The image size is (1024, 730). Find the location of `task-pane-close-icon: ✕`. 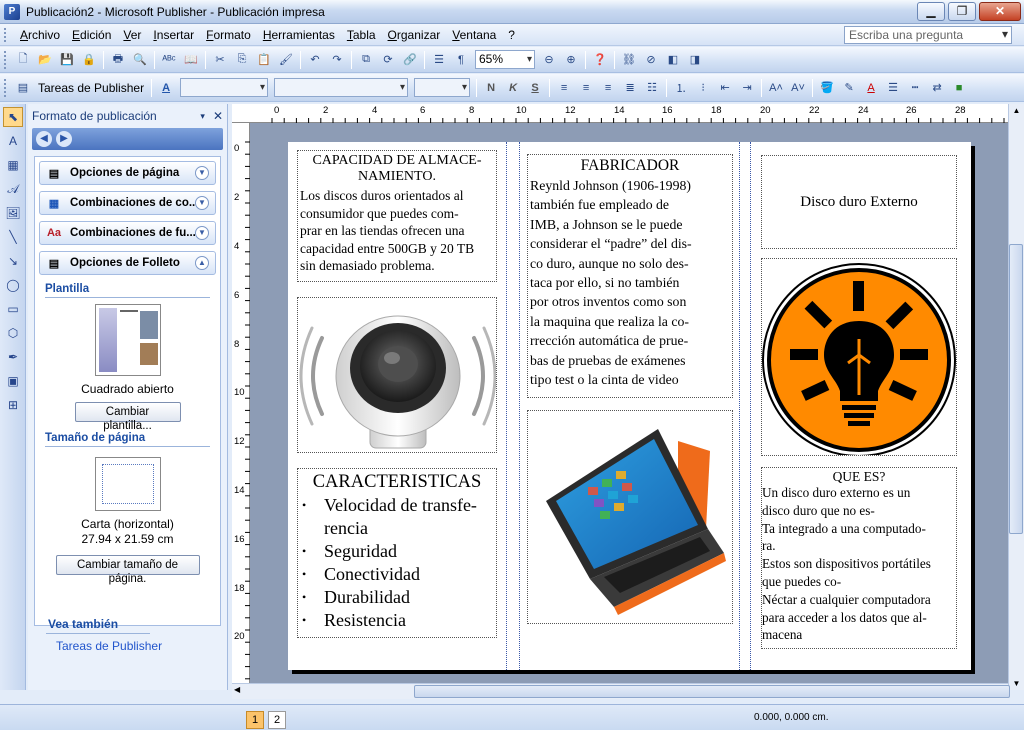

task-pane-close-icon: ✕ is located at coordinates (218, 116).